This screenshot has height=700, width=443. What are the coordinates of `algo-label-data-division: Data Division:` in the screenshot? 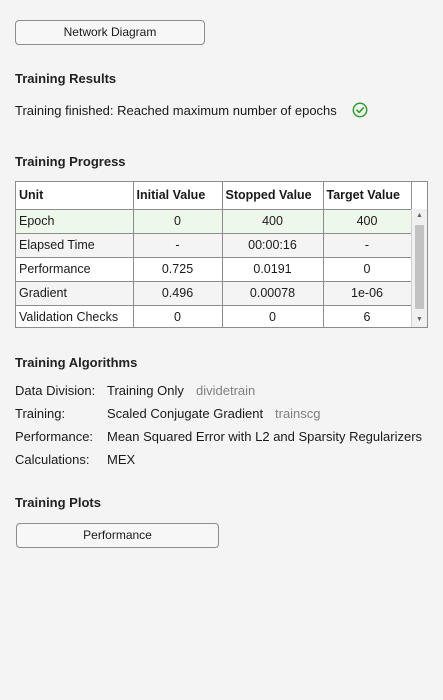 It's located at (55, 390).